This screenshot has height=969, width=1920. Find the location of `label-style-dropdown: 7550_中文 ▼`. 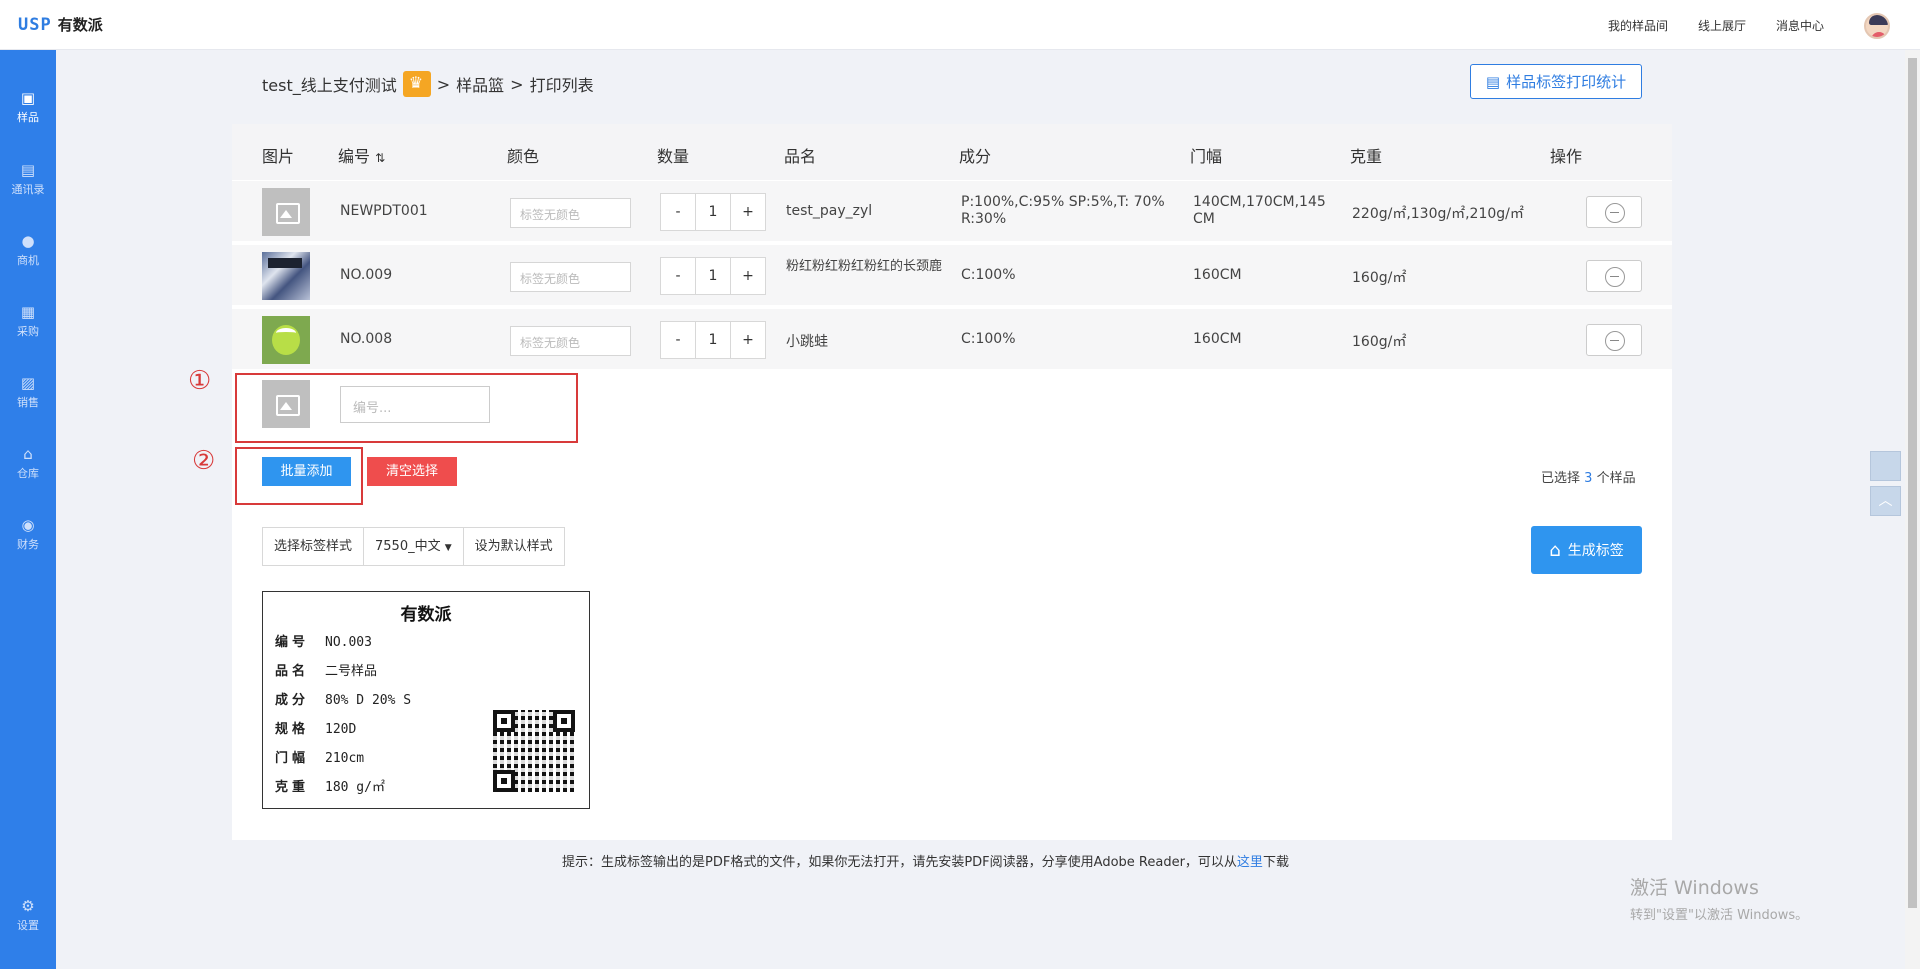

label-style-dropdown: 7550_中文 ▼ is located at coordinates (414, 546).